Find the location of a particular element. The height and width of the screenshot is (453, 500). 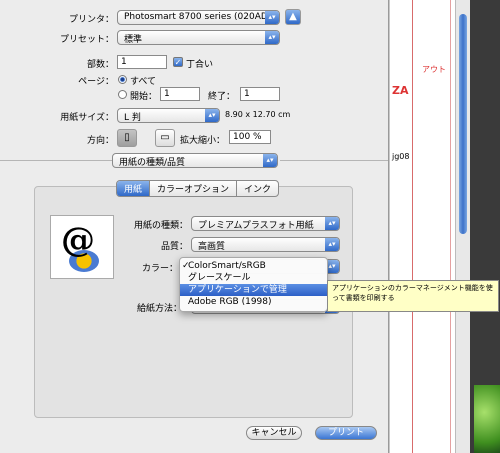

copies-field: 1 is located at coordinates (142, 62).